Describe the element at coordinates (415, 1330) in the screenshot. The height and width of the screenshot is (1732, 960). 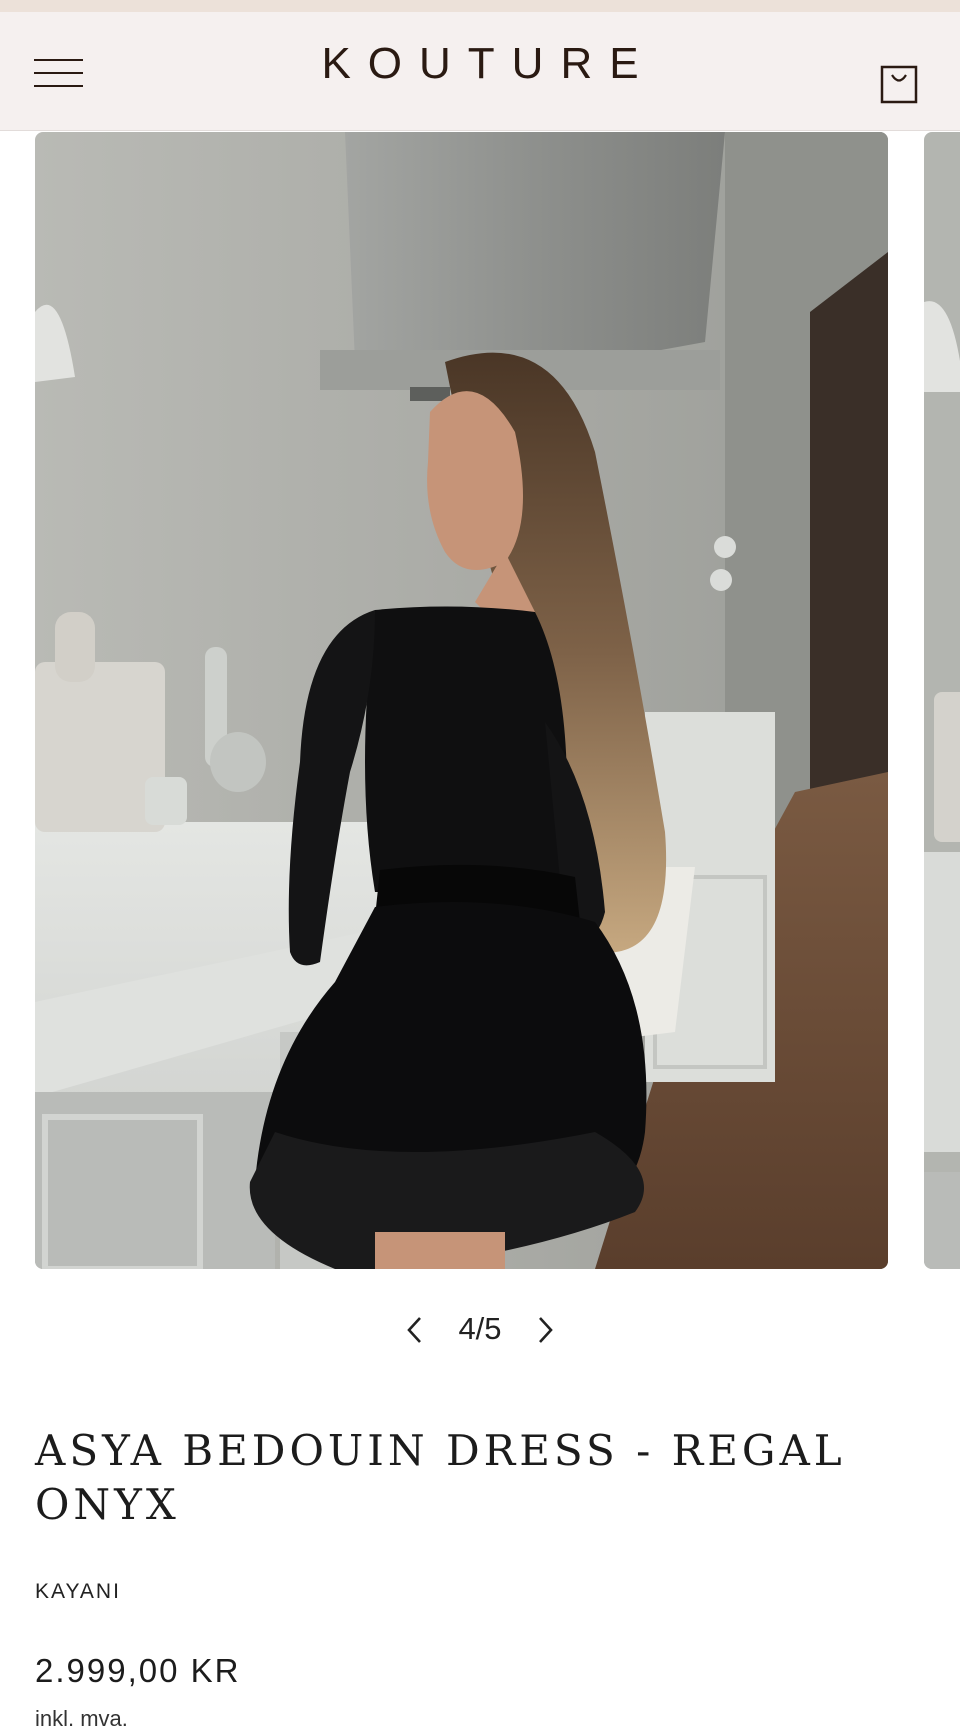
I see `chevron-left-icon` at that location.